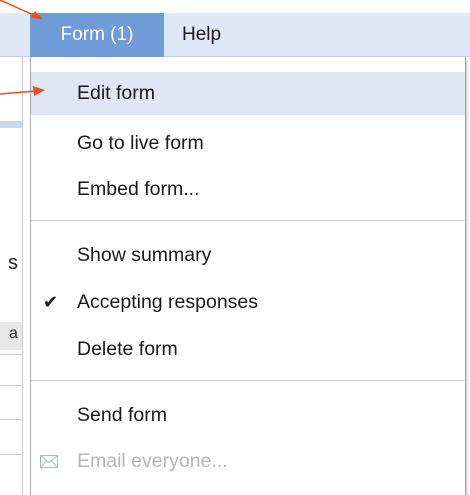 The image size is (470, 495). I want to click on sheet-glyph-a: a, so click(13, 333).